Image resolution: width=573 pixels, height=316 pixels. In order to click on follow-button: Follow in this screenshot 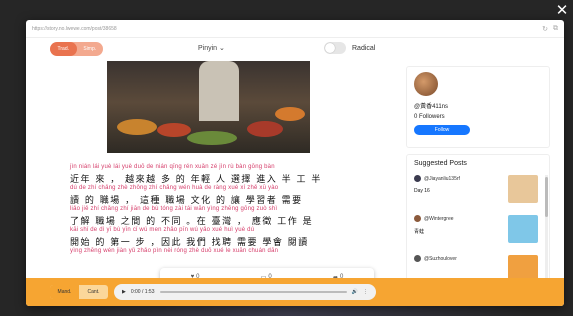, I will do `click(442, 130)`.